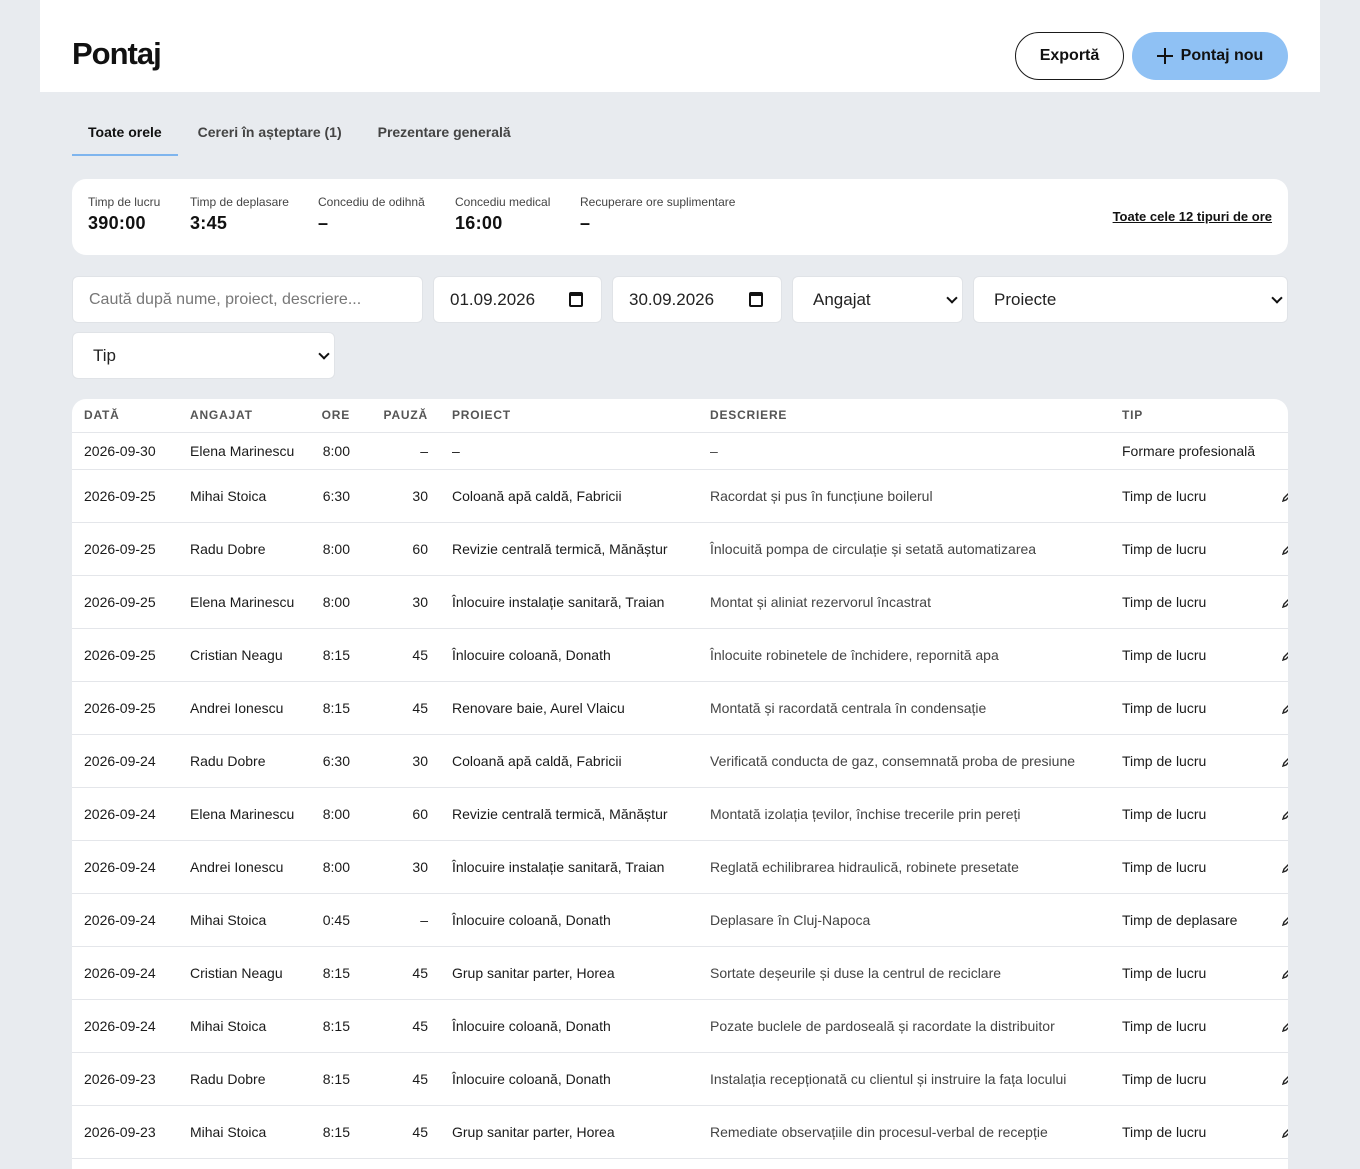 The width and height of the screenshot is (1360, 1169). What do you see at coordinates (324, 354) in the screenshot?
I see `chevron-down-icon` at bounding box center [324, 354].